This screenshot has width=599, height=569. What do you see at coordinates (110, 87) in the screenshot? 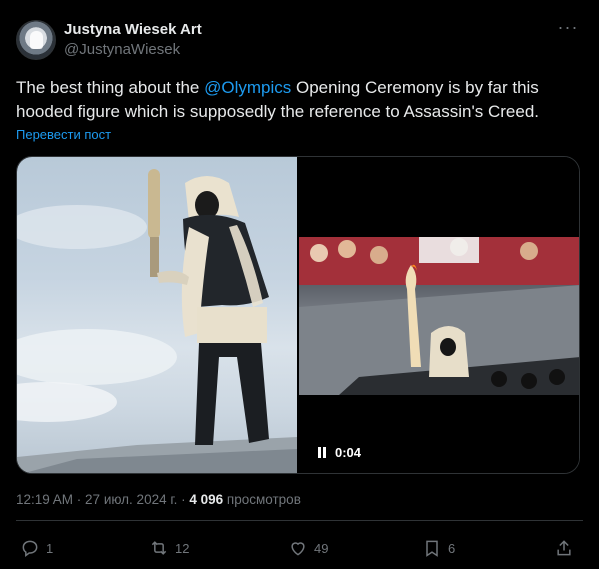
I see `tweet-text-part: The best thing about the` at bounding box center [110, 87].